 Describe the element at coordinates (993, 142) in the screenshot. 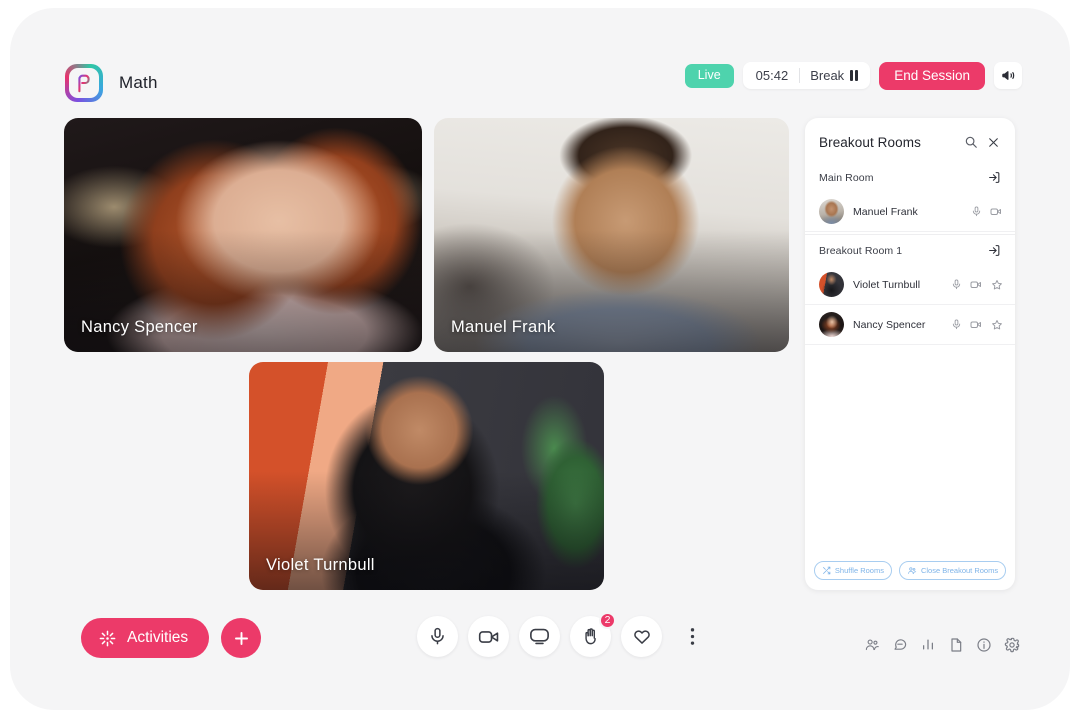

I see `close-icon` at that location.